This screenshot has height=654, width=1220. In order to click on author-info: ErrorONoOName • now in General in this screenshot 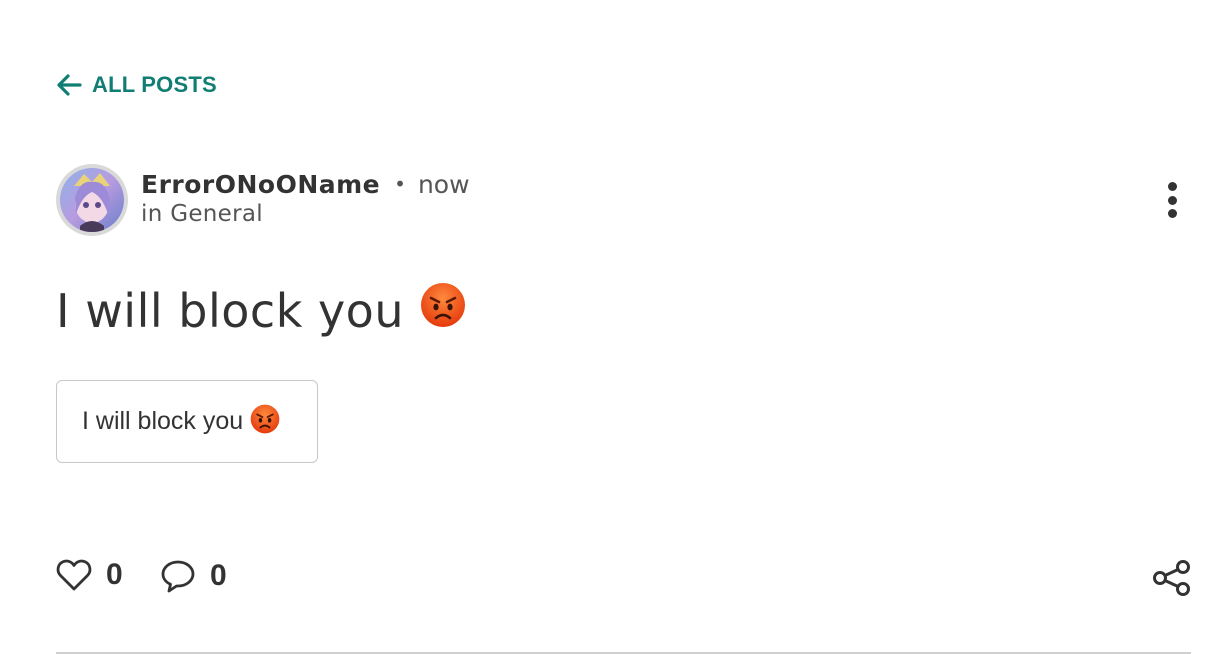, I will do `click(305, 198)`.